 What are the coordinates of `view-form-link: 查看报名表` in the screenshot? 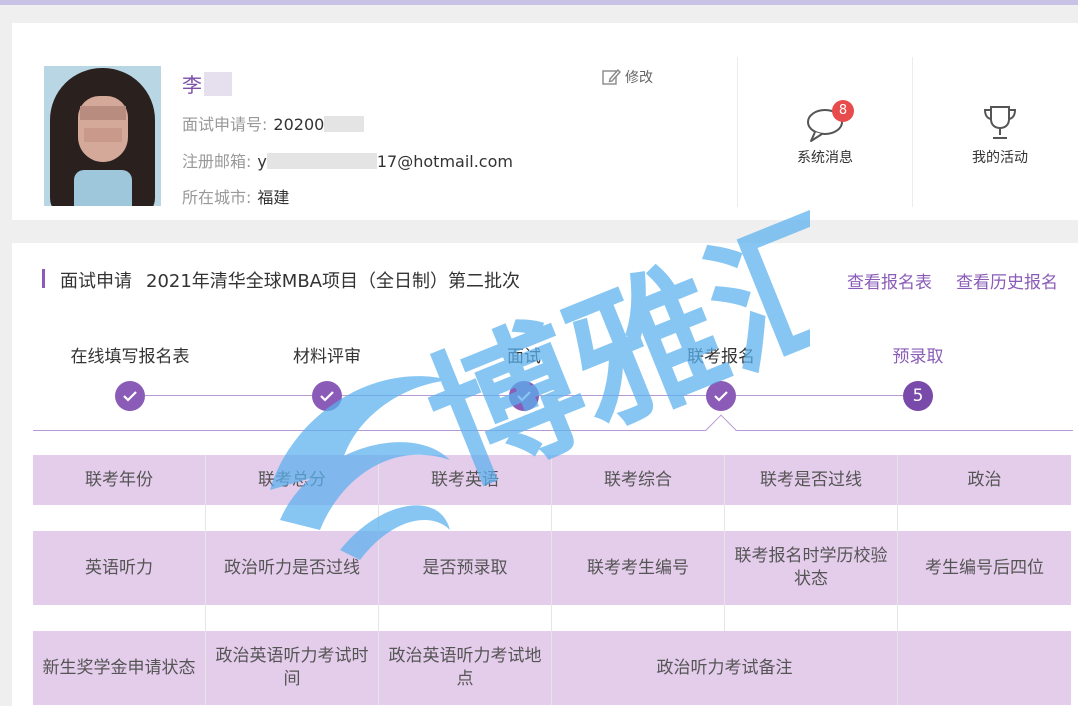 It's located at (889, 280).